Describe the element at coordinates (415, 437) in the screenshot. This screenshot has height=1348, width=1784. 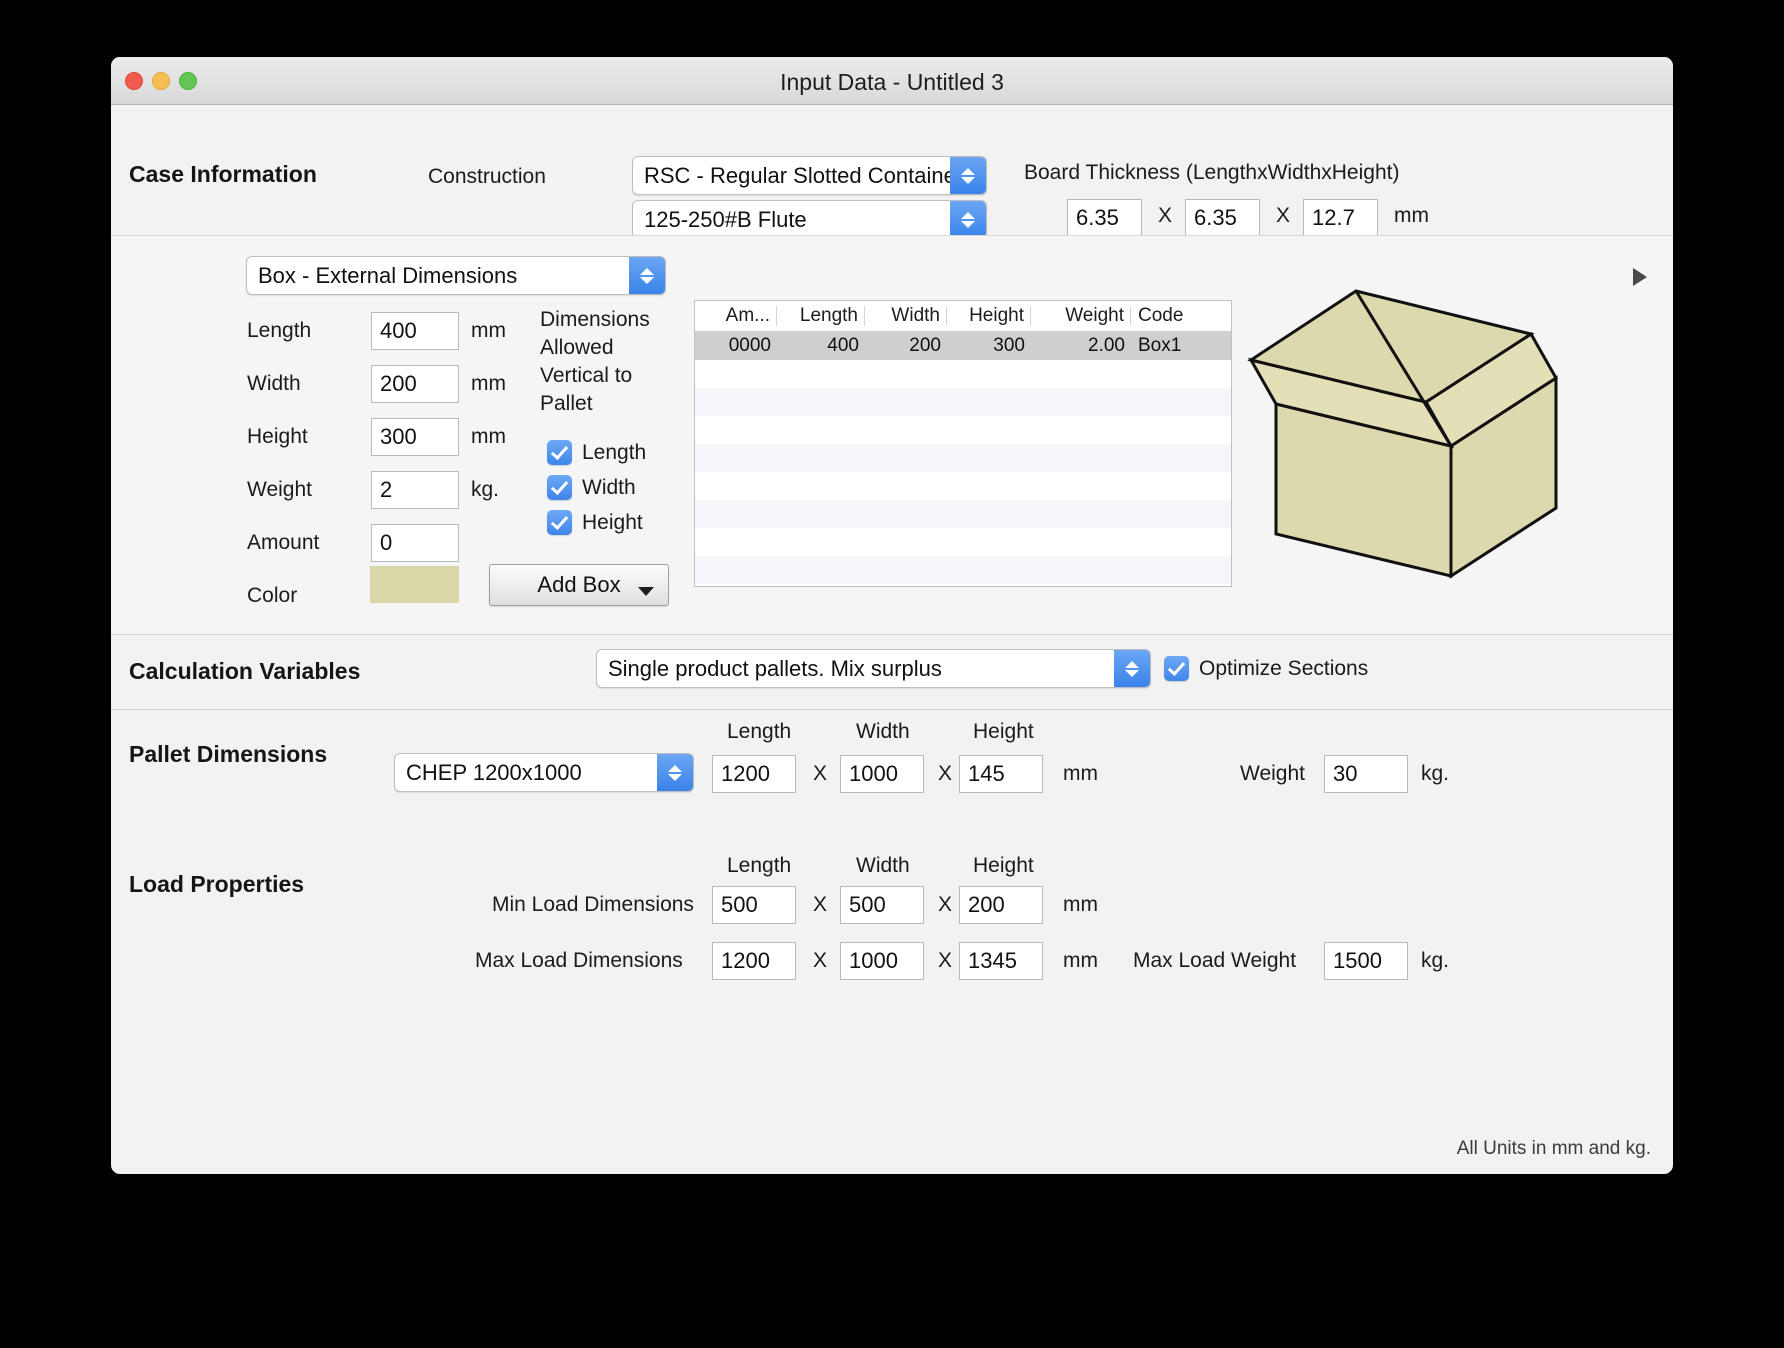
I see `box-height-input` at that location.